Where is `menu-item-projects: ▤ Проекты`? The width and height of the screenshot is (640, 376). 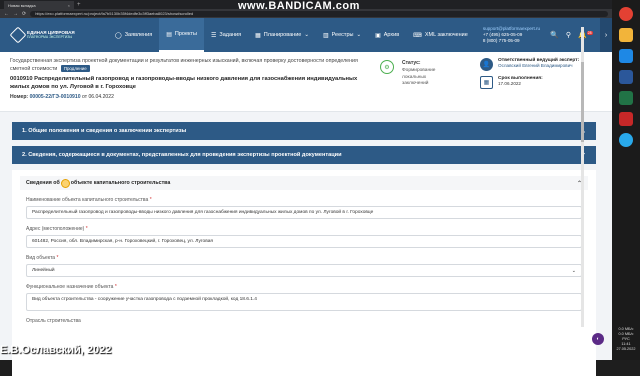 menu-item-projects: ▤ Проекты is located at coordinates (181, 35).